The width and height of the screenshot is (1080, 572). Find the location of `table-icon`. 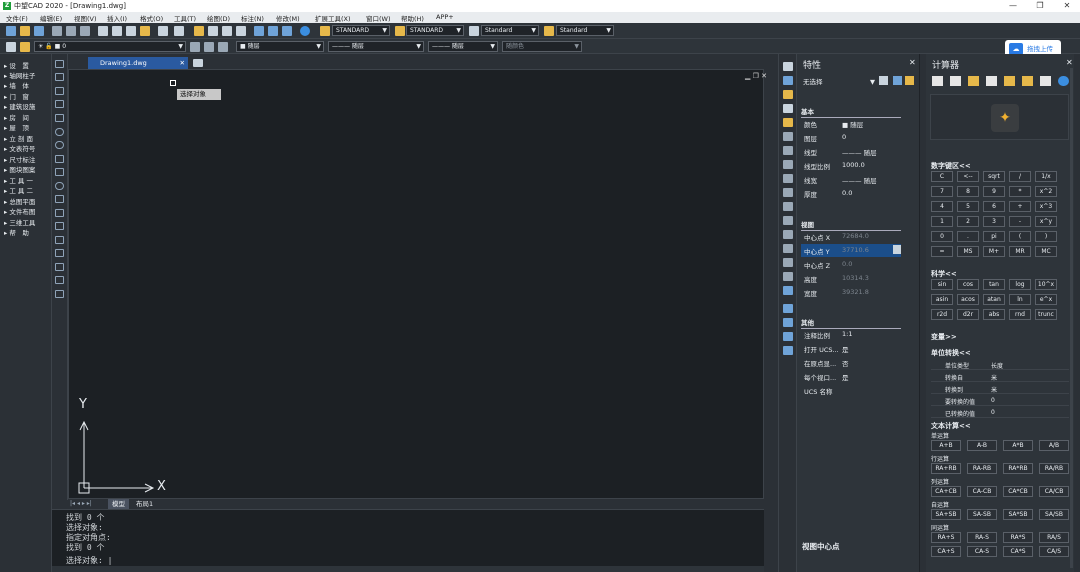

table-icon is located at coordinates (59, 280).